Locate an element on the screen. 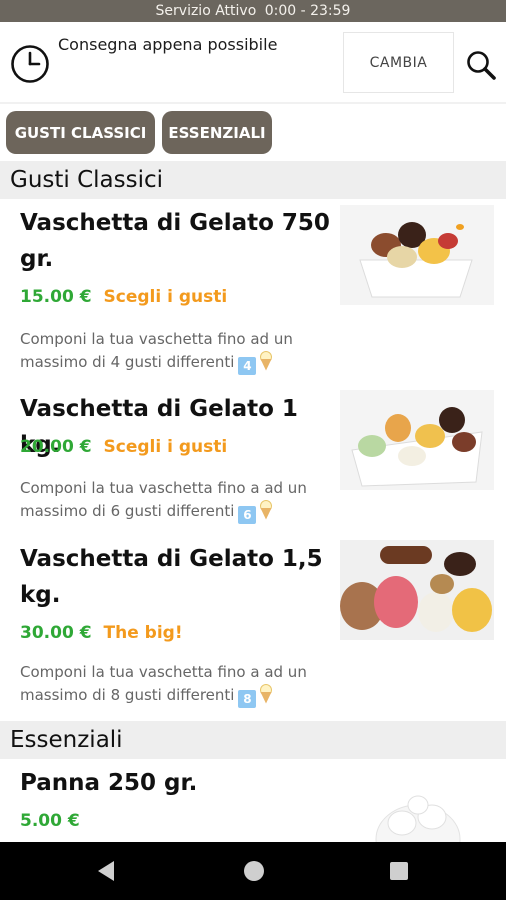 The image size is (506, 900). recent-apps-icon is located at coordinates (399, 871).